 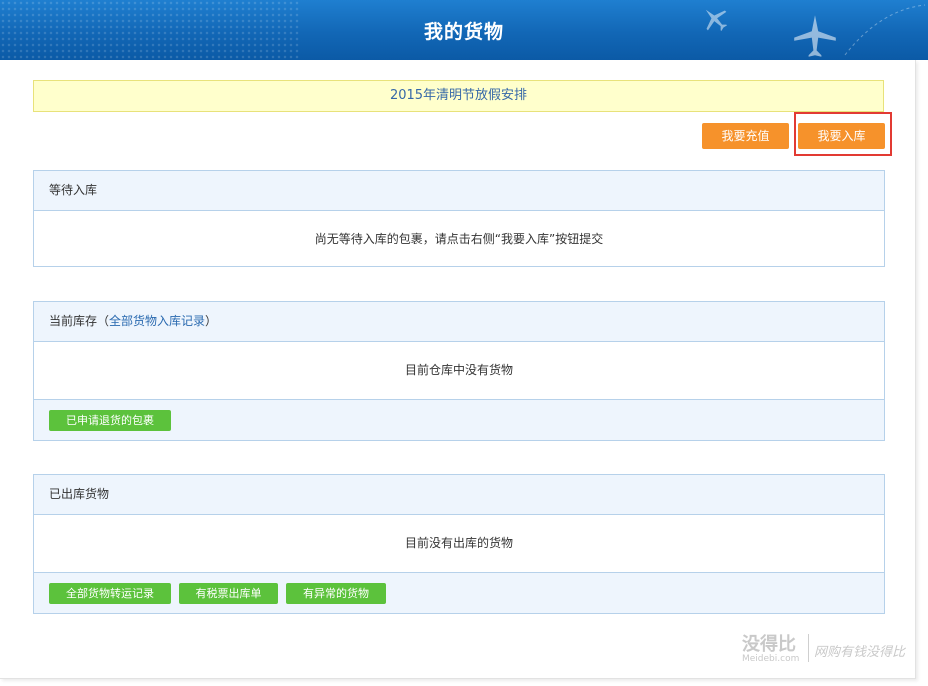 I want to click on page-title: 我的货物, so click(x=463, y=32).